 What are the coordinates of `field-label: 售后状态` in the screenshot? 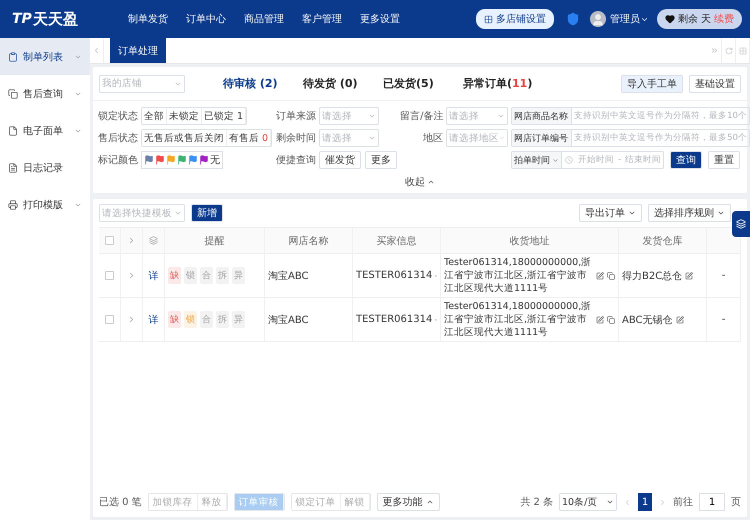 It's located at (118, 138).